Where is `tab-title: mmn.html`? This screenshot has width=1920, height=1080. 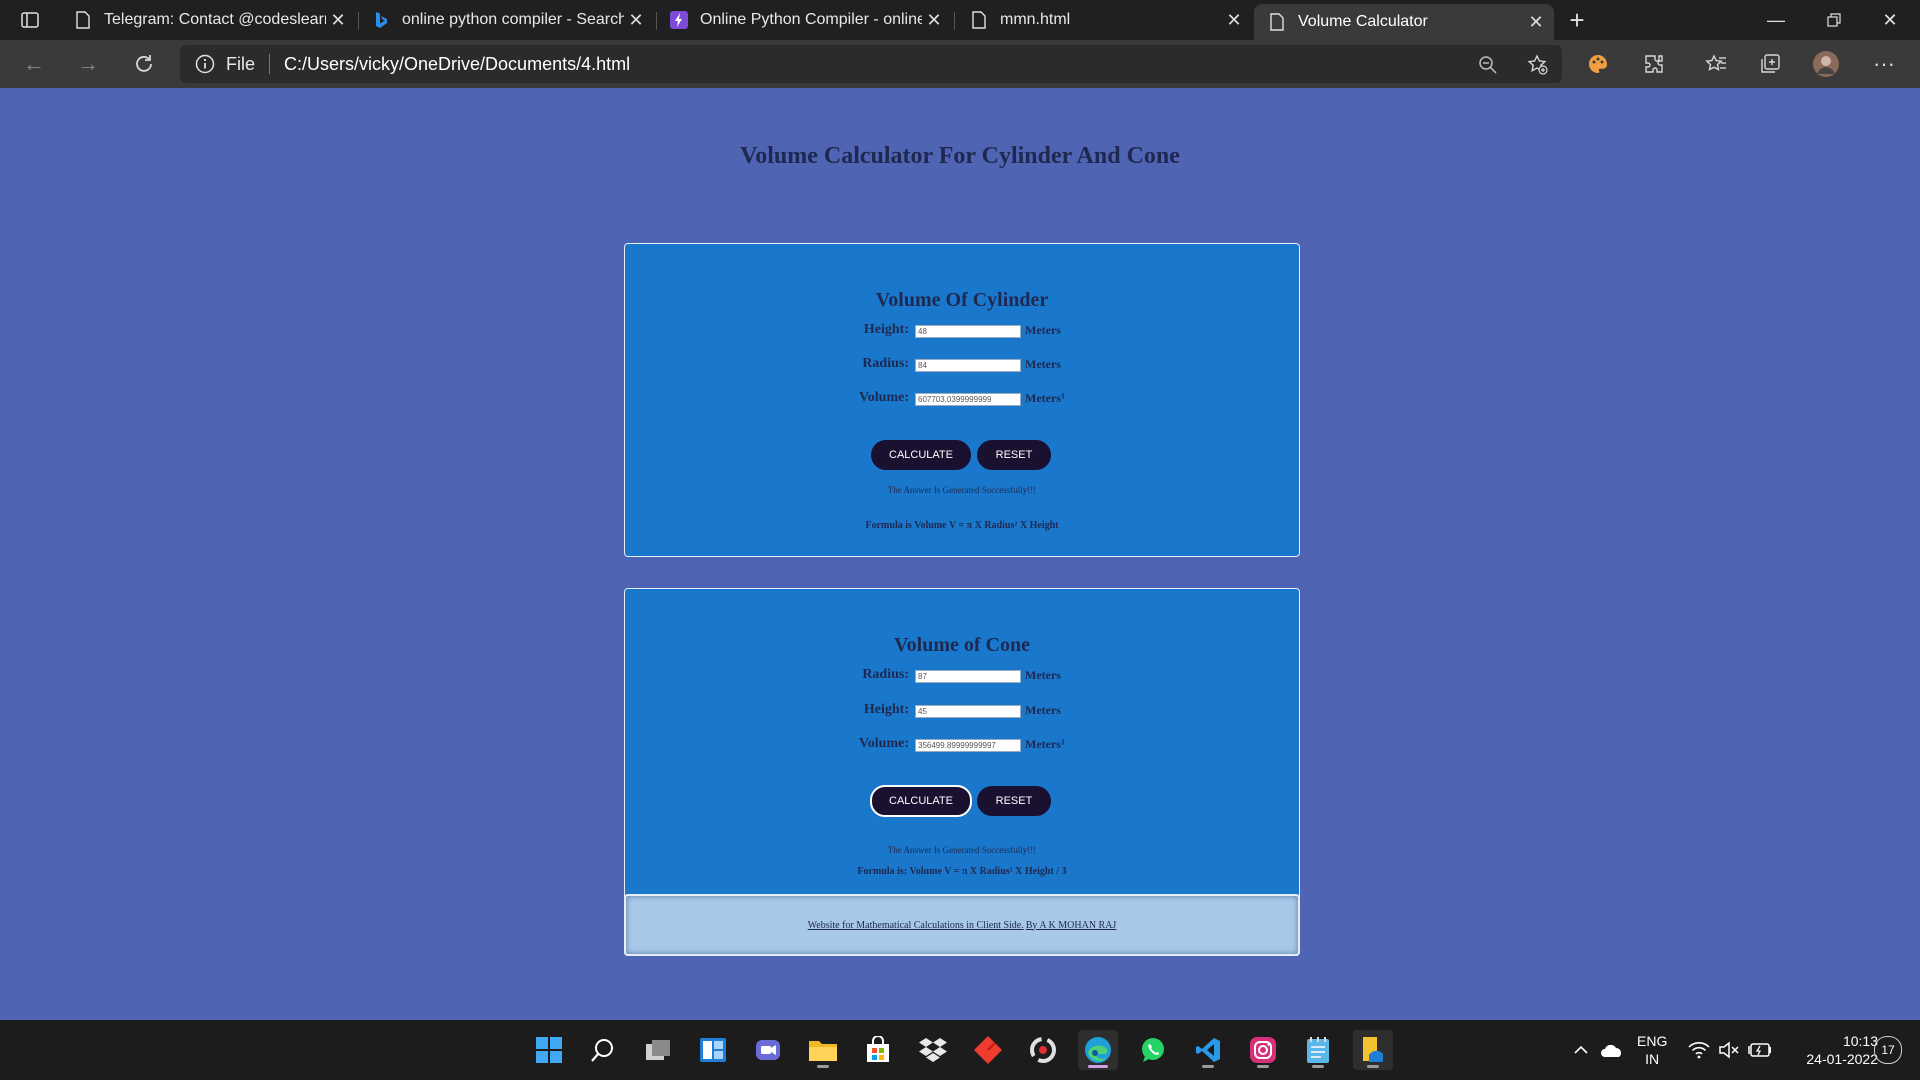
tab-title: mmn.html is located at coordinates (1035, 19).